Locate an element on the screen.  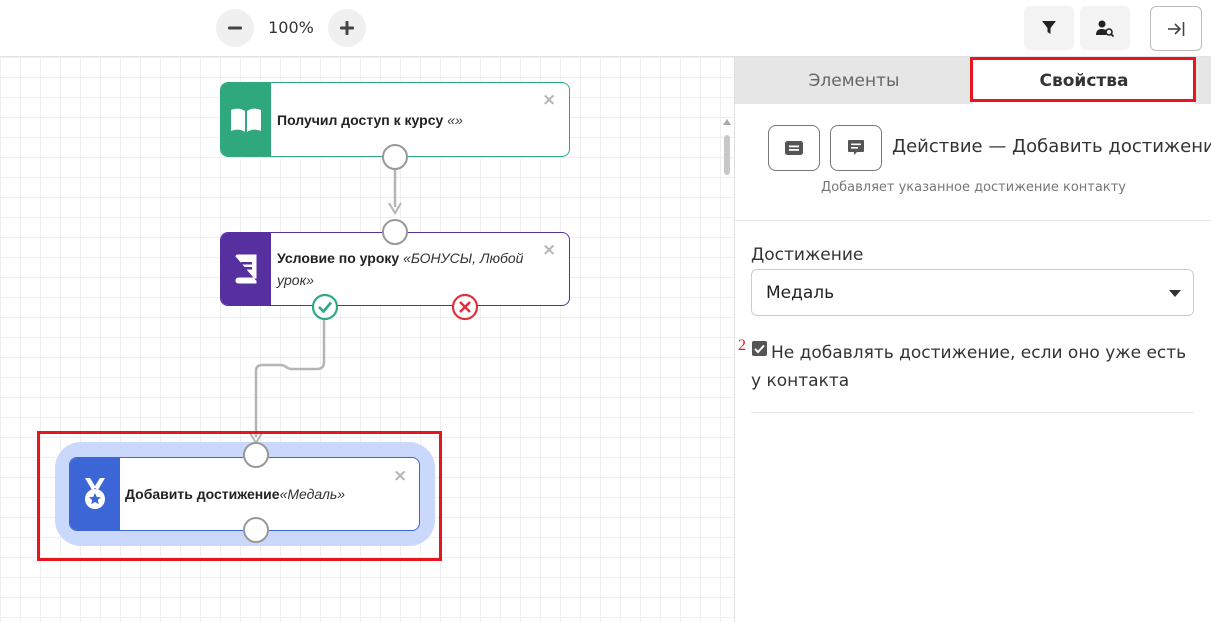
filter-icon is located at coordinates (1049, 27).